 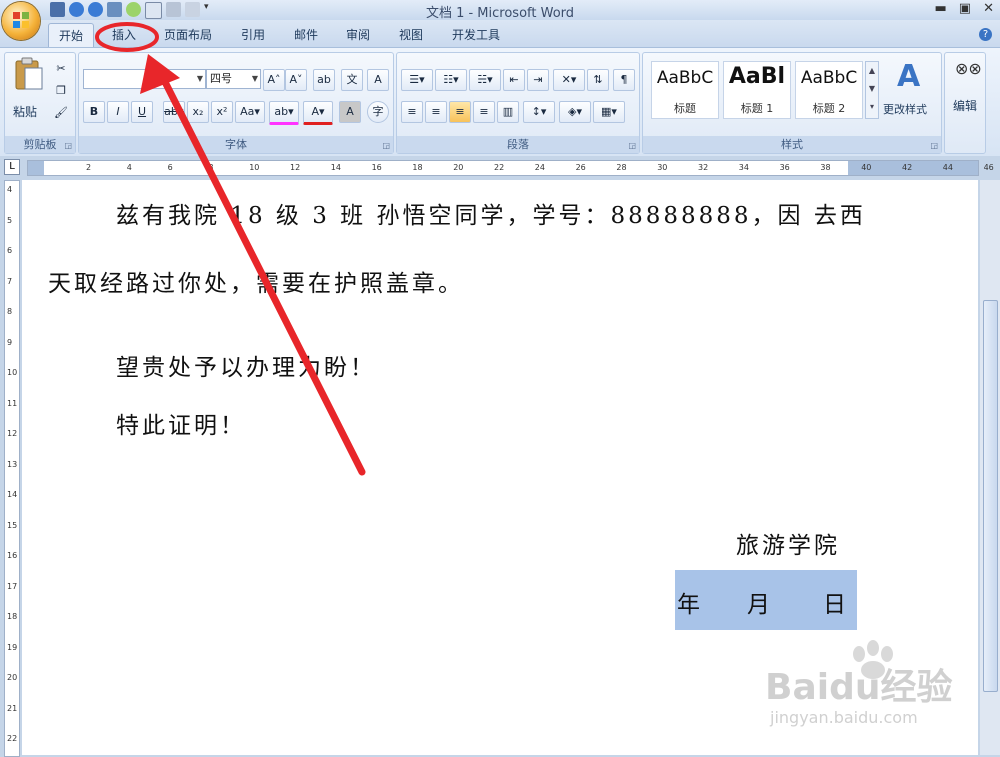 What do you see at coordinates (378, 112) in the screenshot?
I see `enclose-char-button: 字` at bounding box center [378, 112].